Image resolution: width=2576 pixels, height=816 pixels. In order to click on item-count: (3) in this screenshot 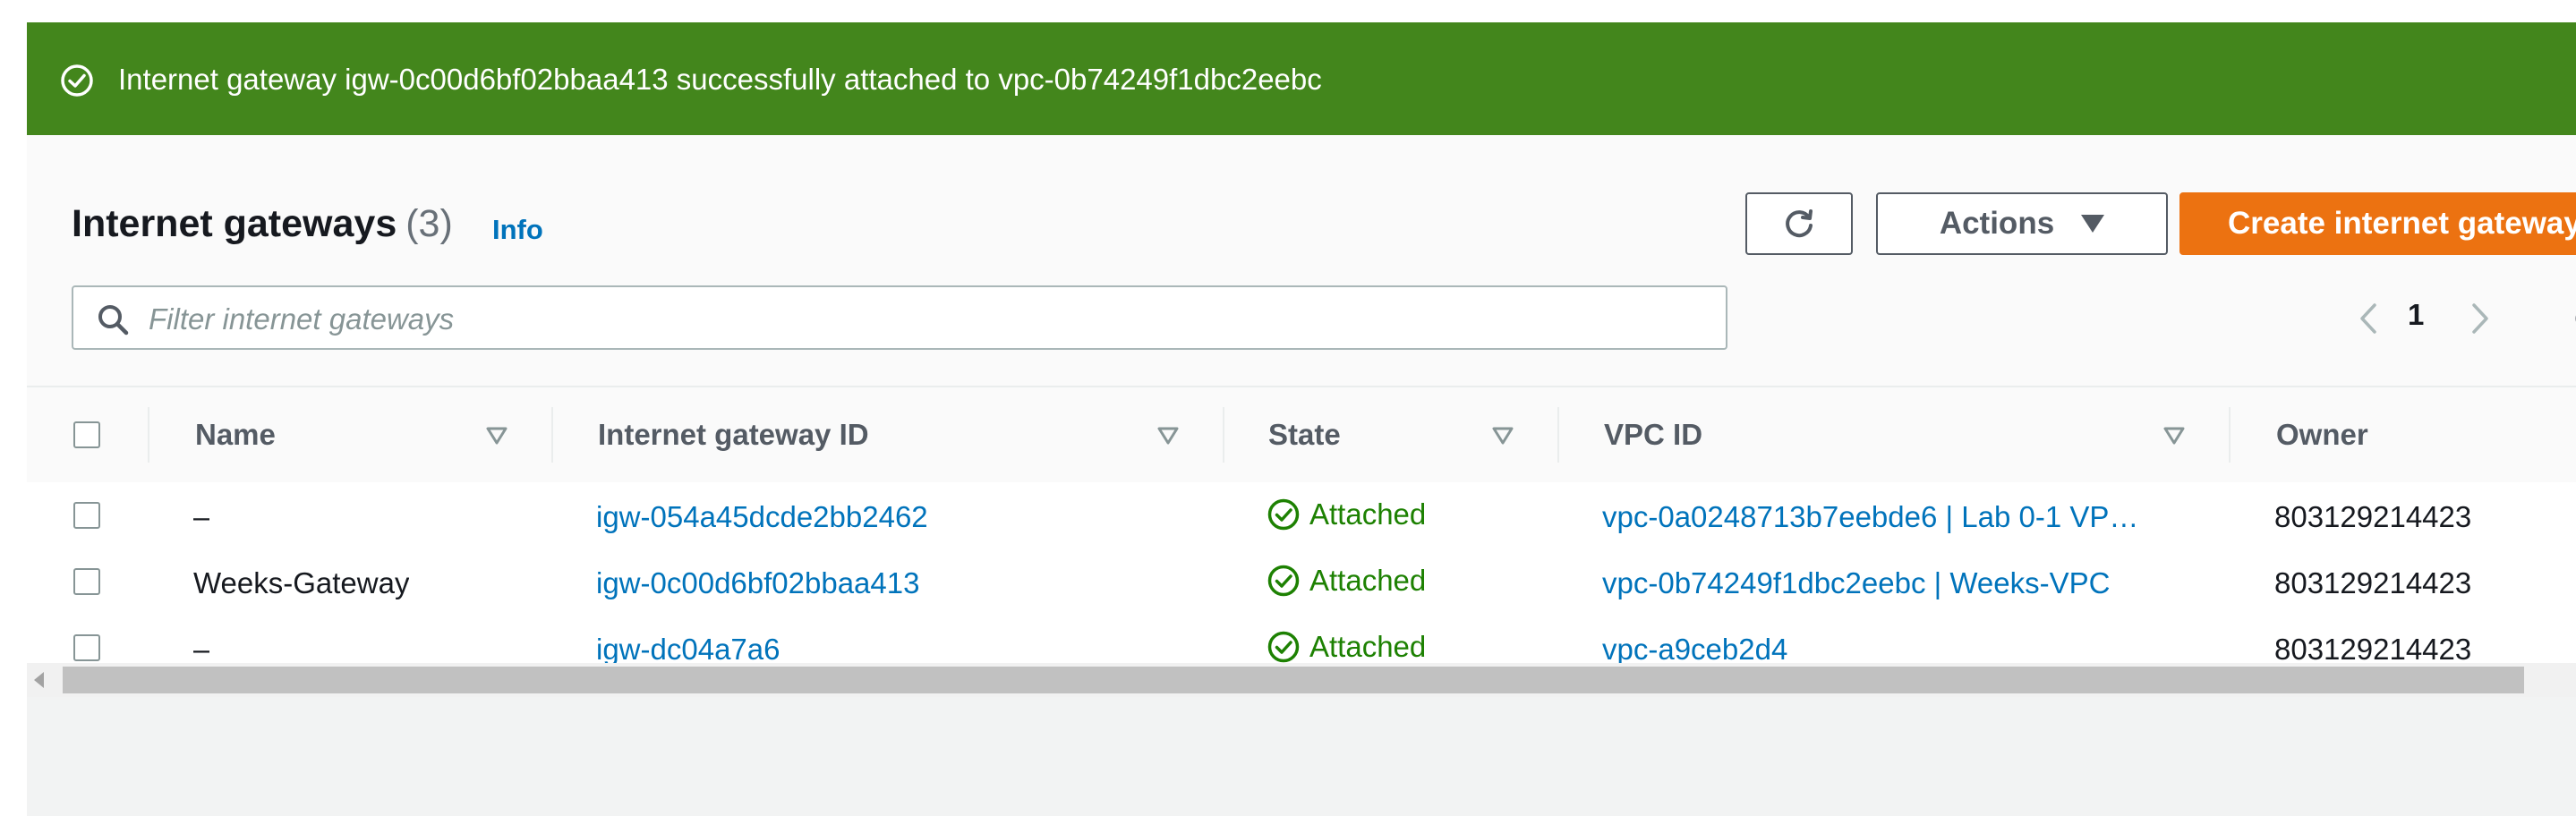, I will do `click(429, 224)`.